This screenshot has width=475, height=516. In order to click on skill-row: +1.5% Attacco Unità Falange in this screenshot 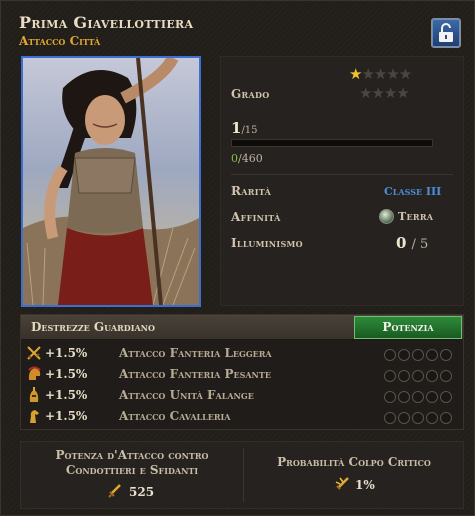, I will do `click(242, 394)`.